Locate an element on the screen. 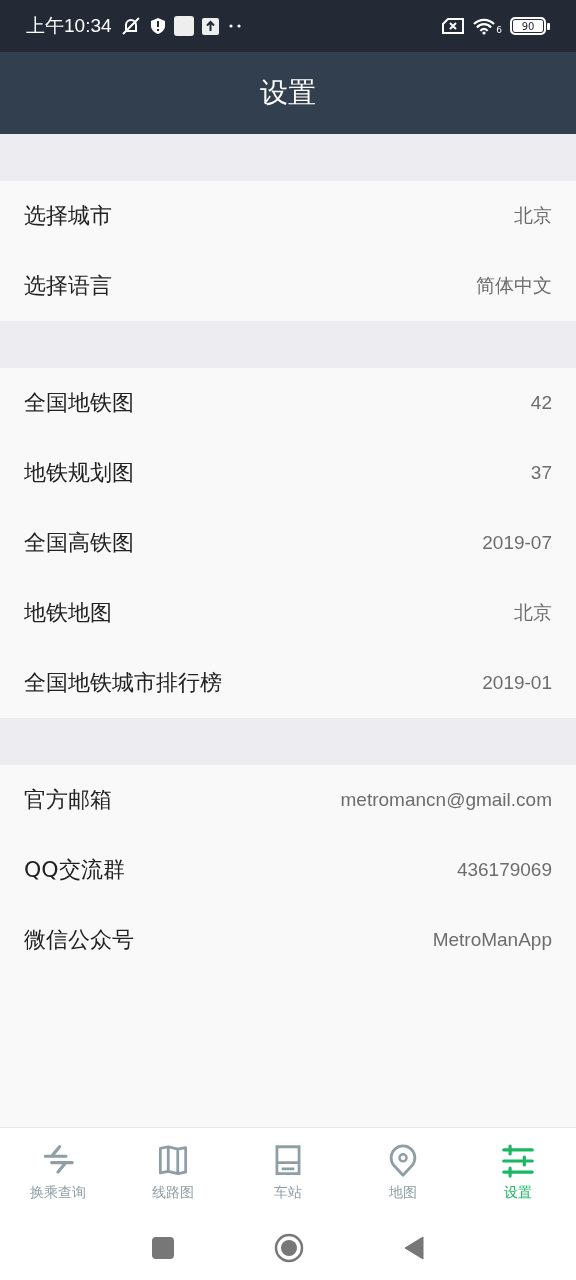 The width and height of the screenshot is (576, 1280). setting-value: 简体中文 is located at coordinates (514, 286).